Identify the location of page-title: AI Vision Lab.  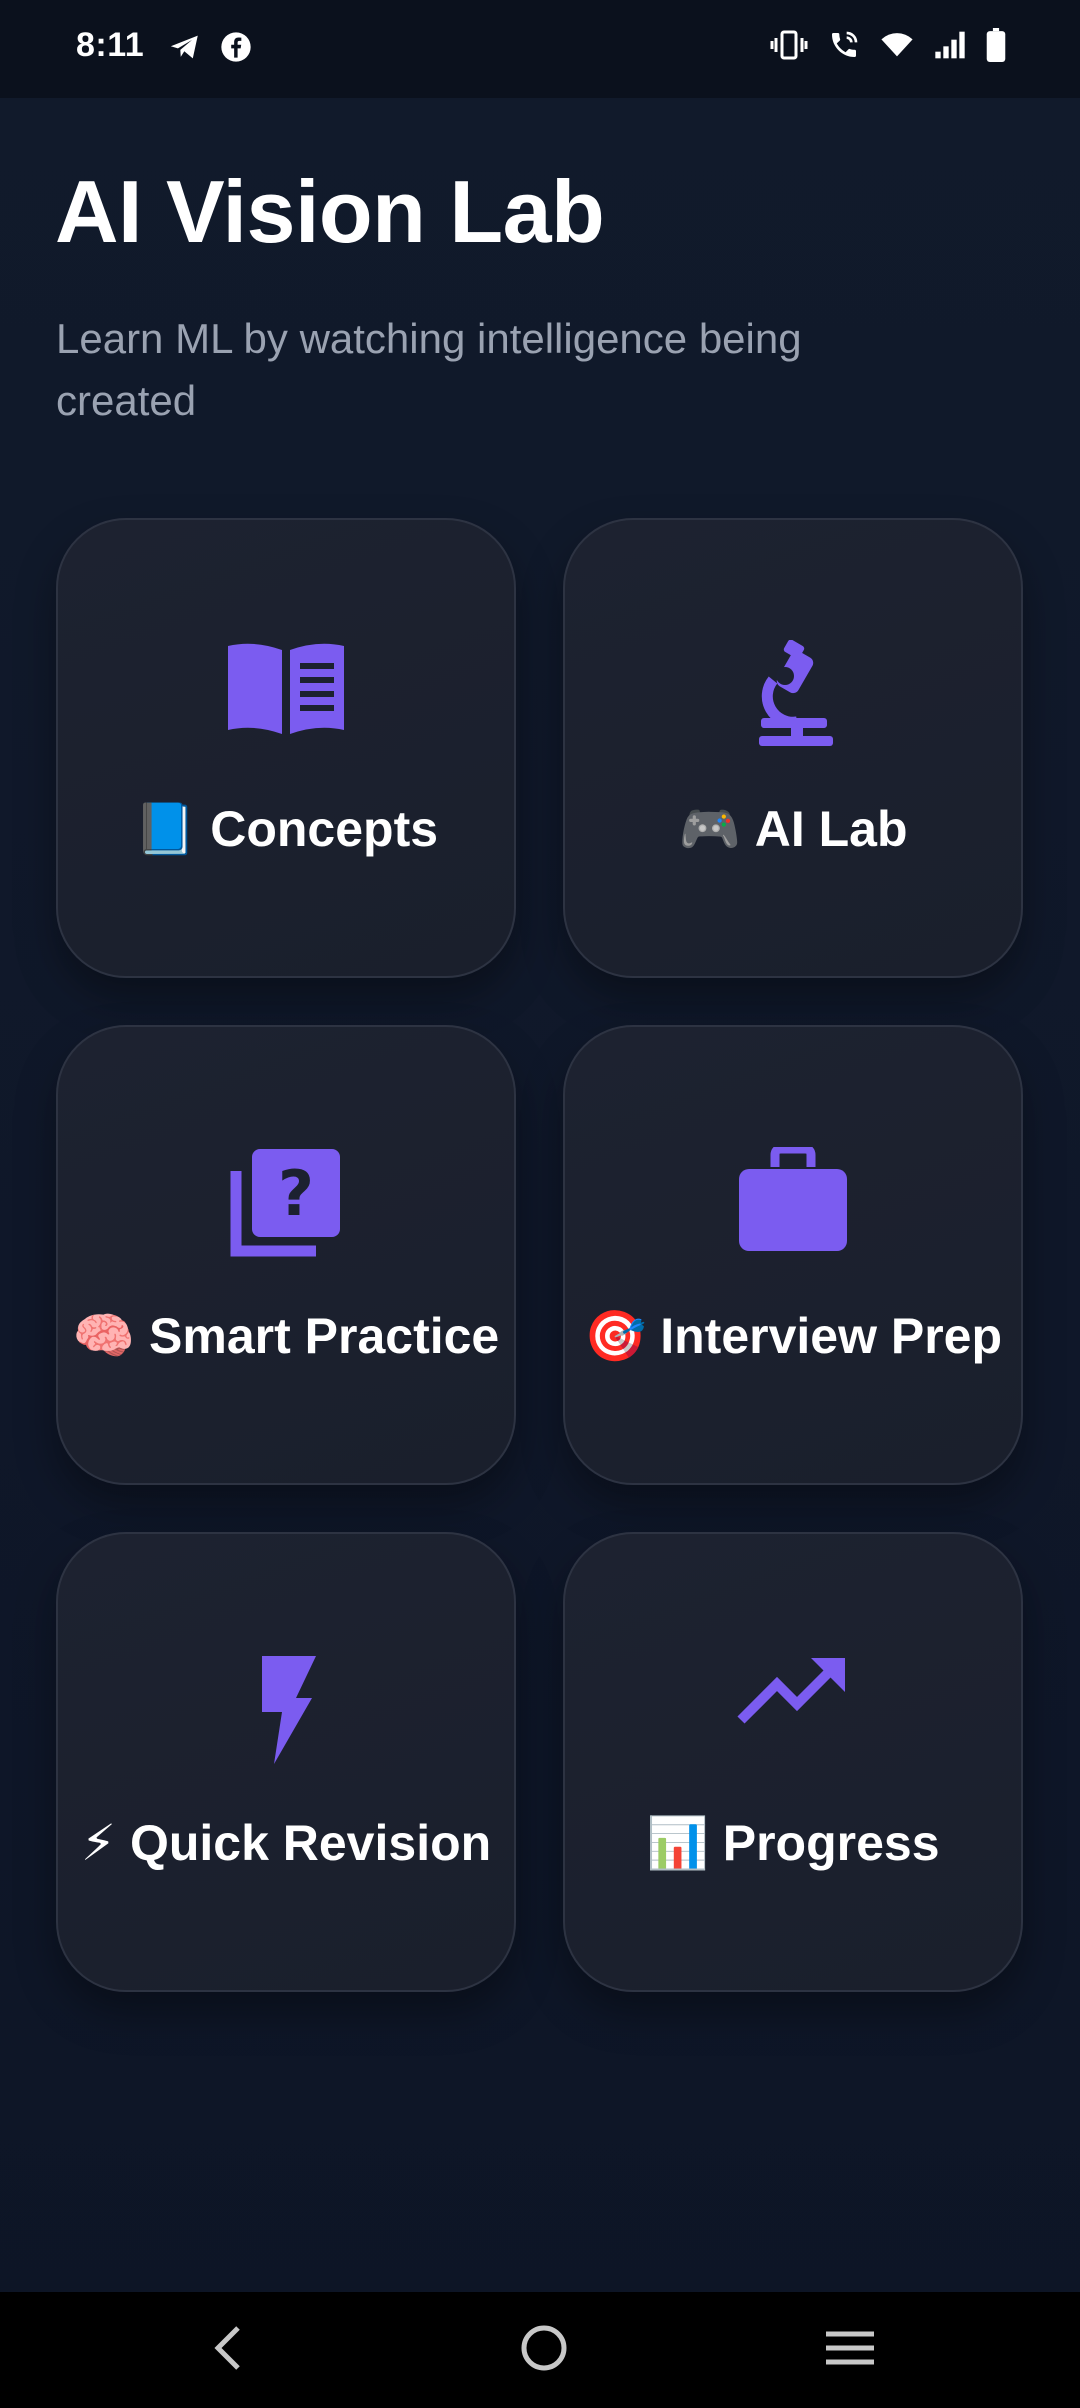
(330, 211).